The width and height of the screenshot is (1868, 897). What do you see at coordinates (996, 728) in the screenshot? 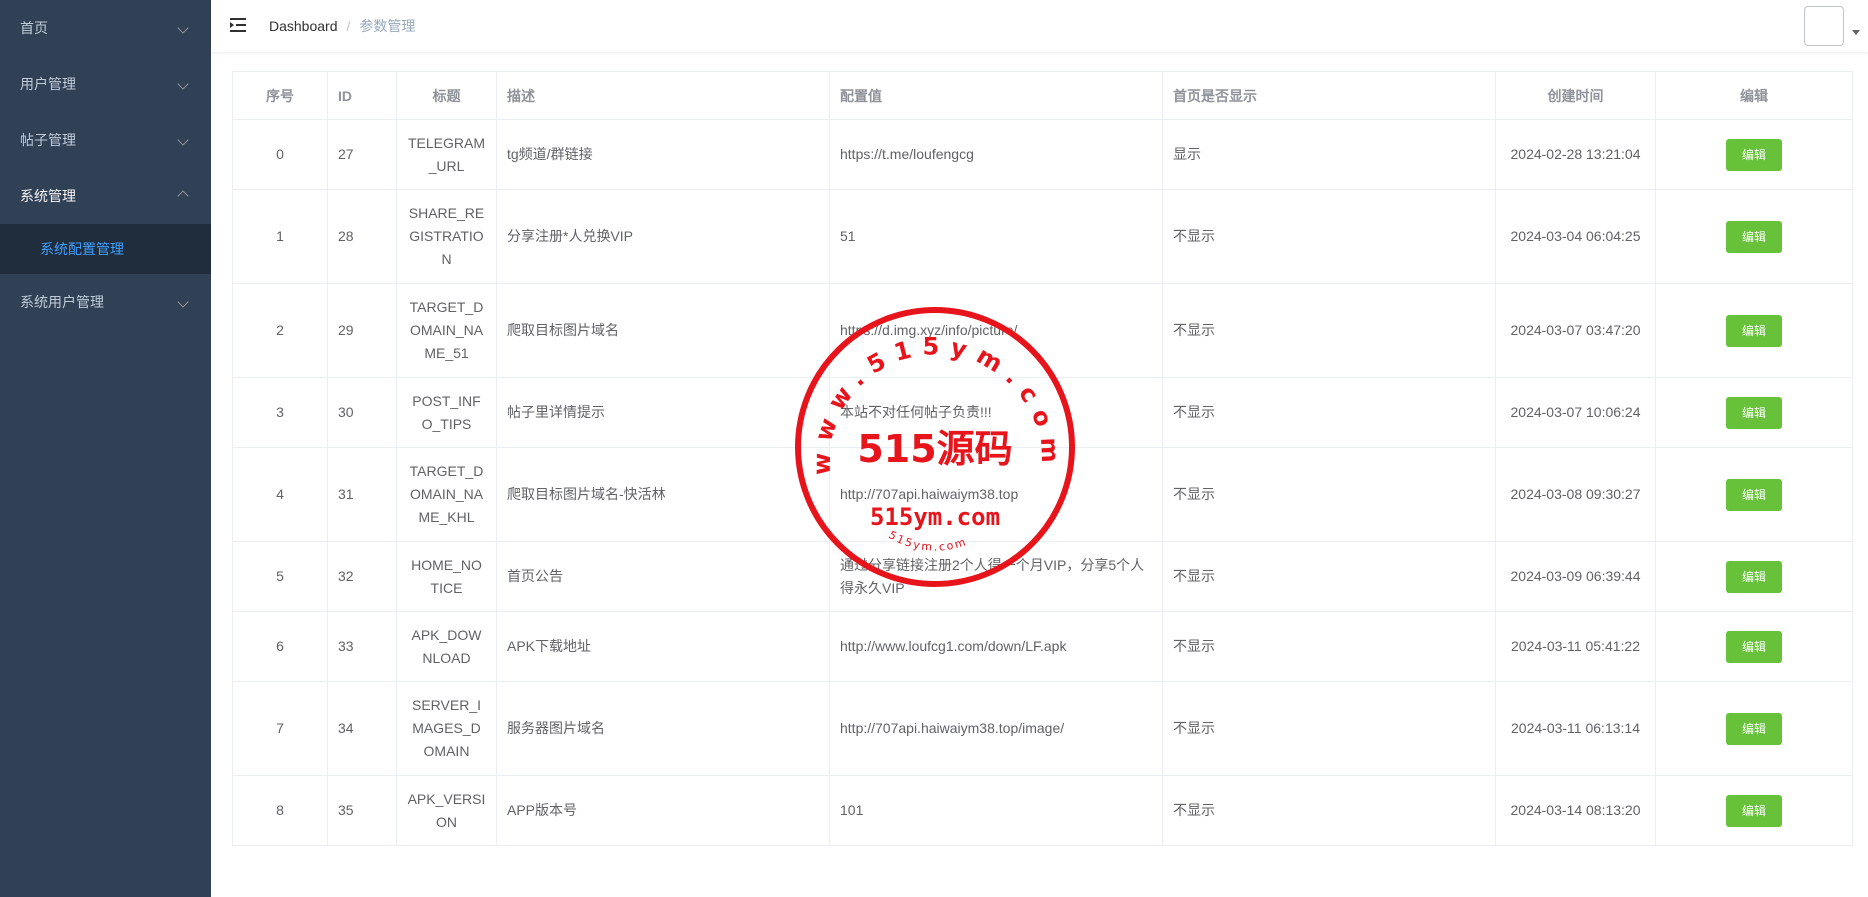
I see `cell-value: http://707api.haiwaiym38.top/image/` at bounding box center [996, 728].